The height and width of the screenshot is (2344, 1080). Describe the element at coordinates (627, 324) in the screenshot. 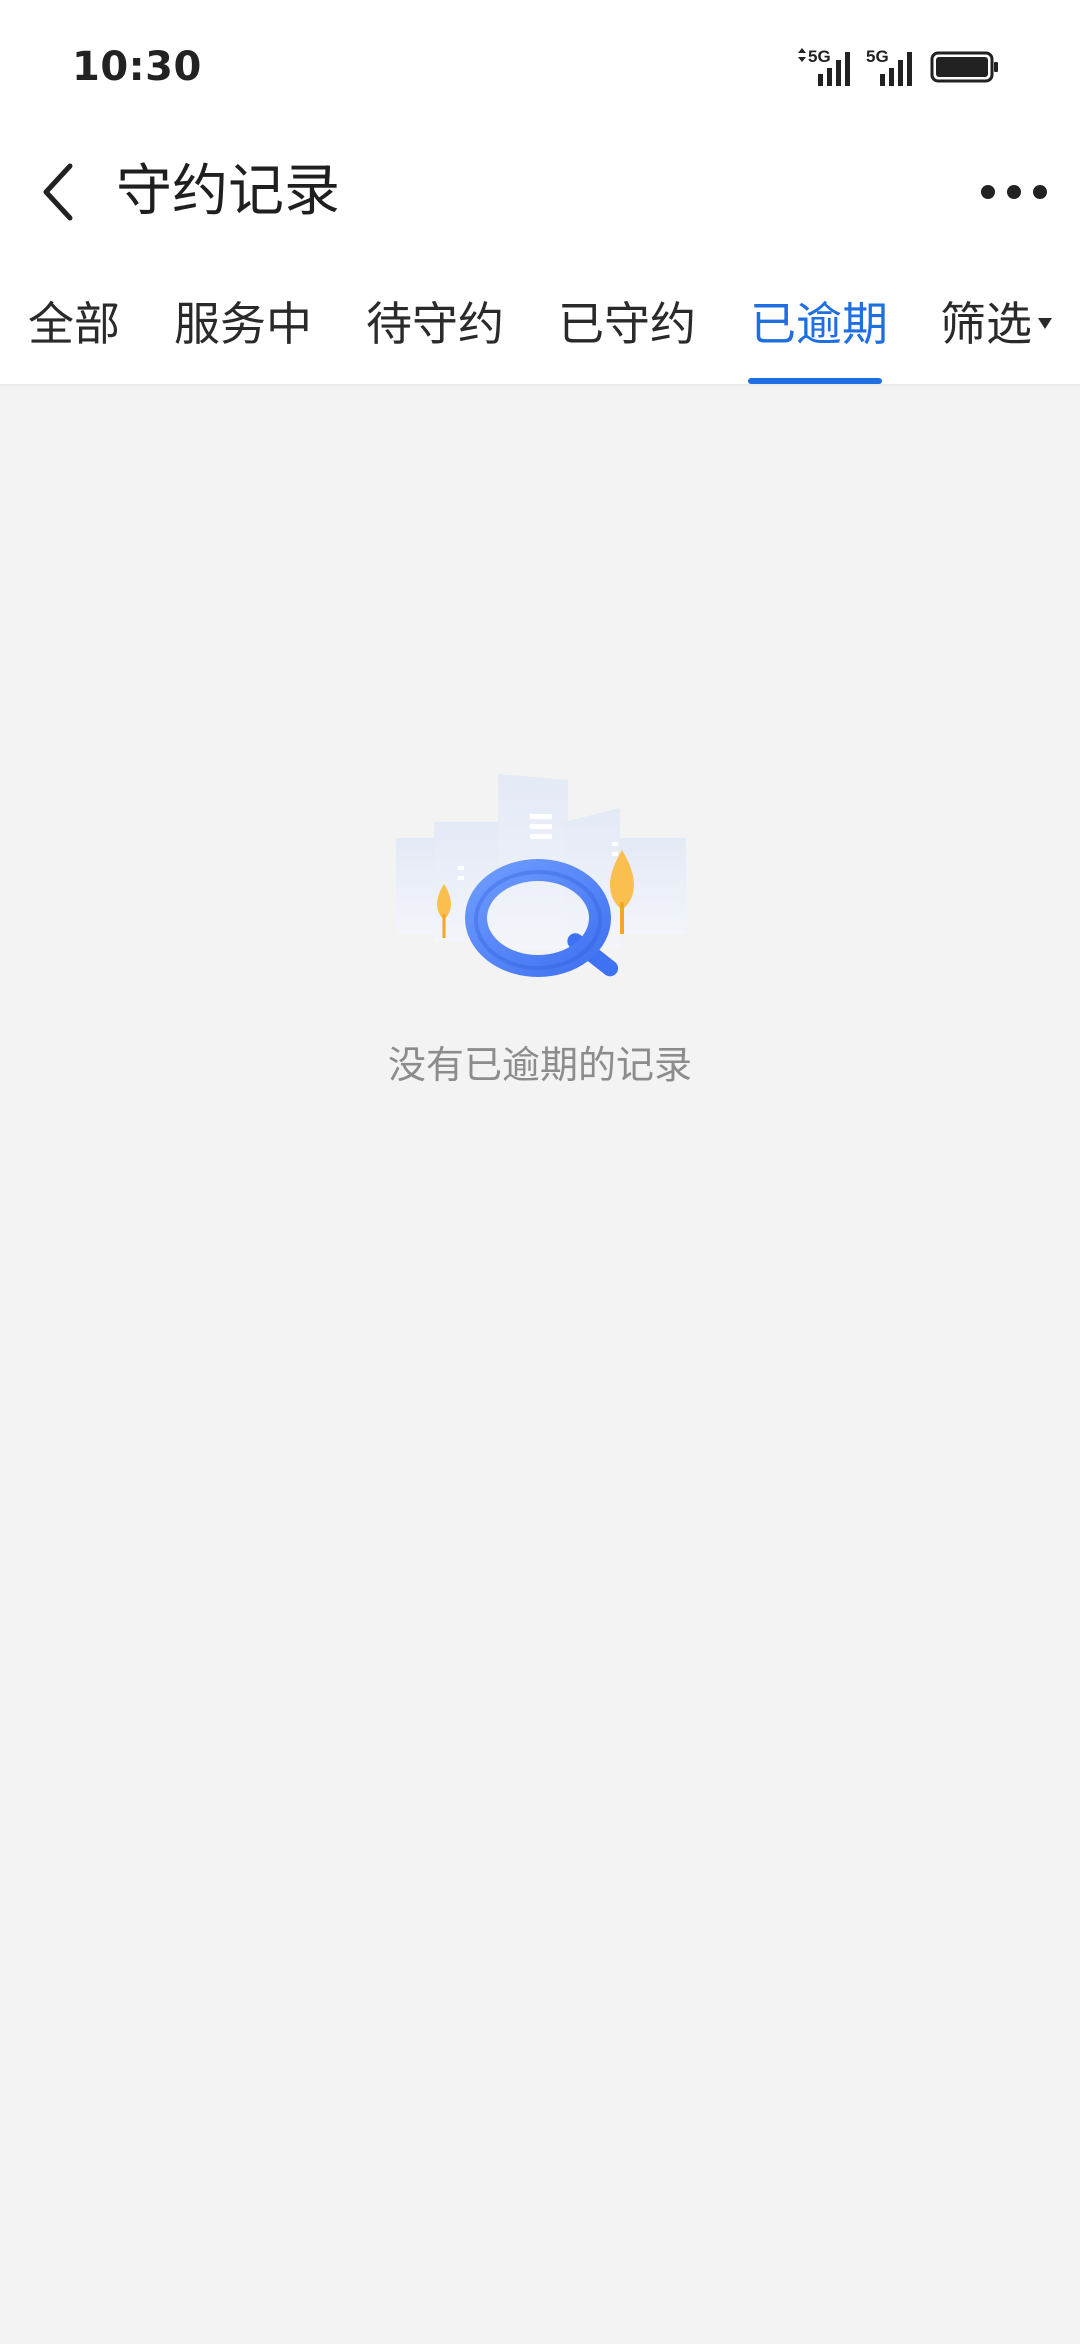

I see `tab-kept: 已守约` at that location.